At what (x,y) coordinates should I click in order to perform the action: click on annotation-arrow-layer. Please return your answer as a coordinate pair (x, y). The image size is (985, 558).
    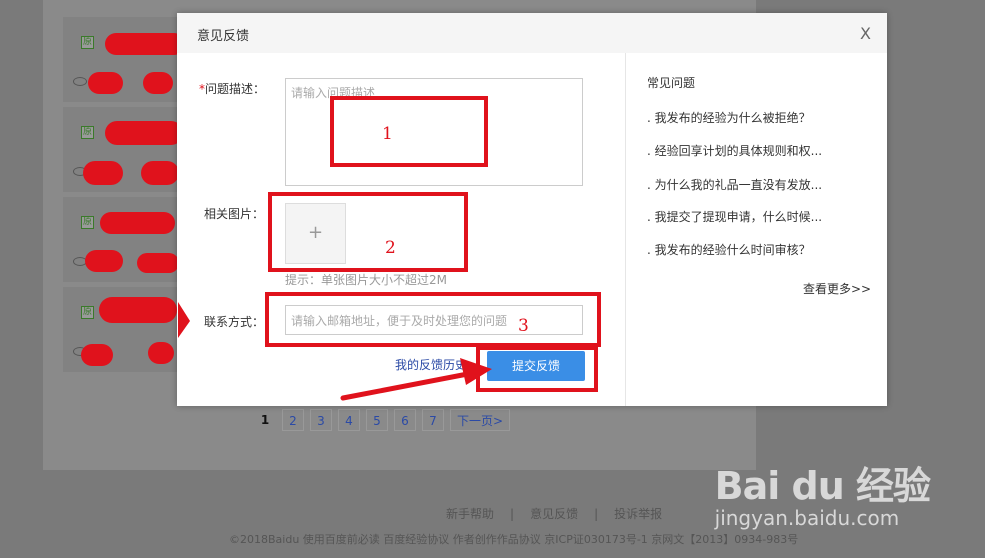
    Looking at the image, I should click on (335, 351).